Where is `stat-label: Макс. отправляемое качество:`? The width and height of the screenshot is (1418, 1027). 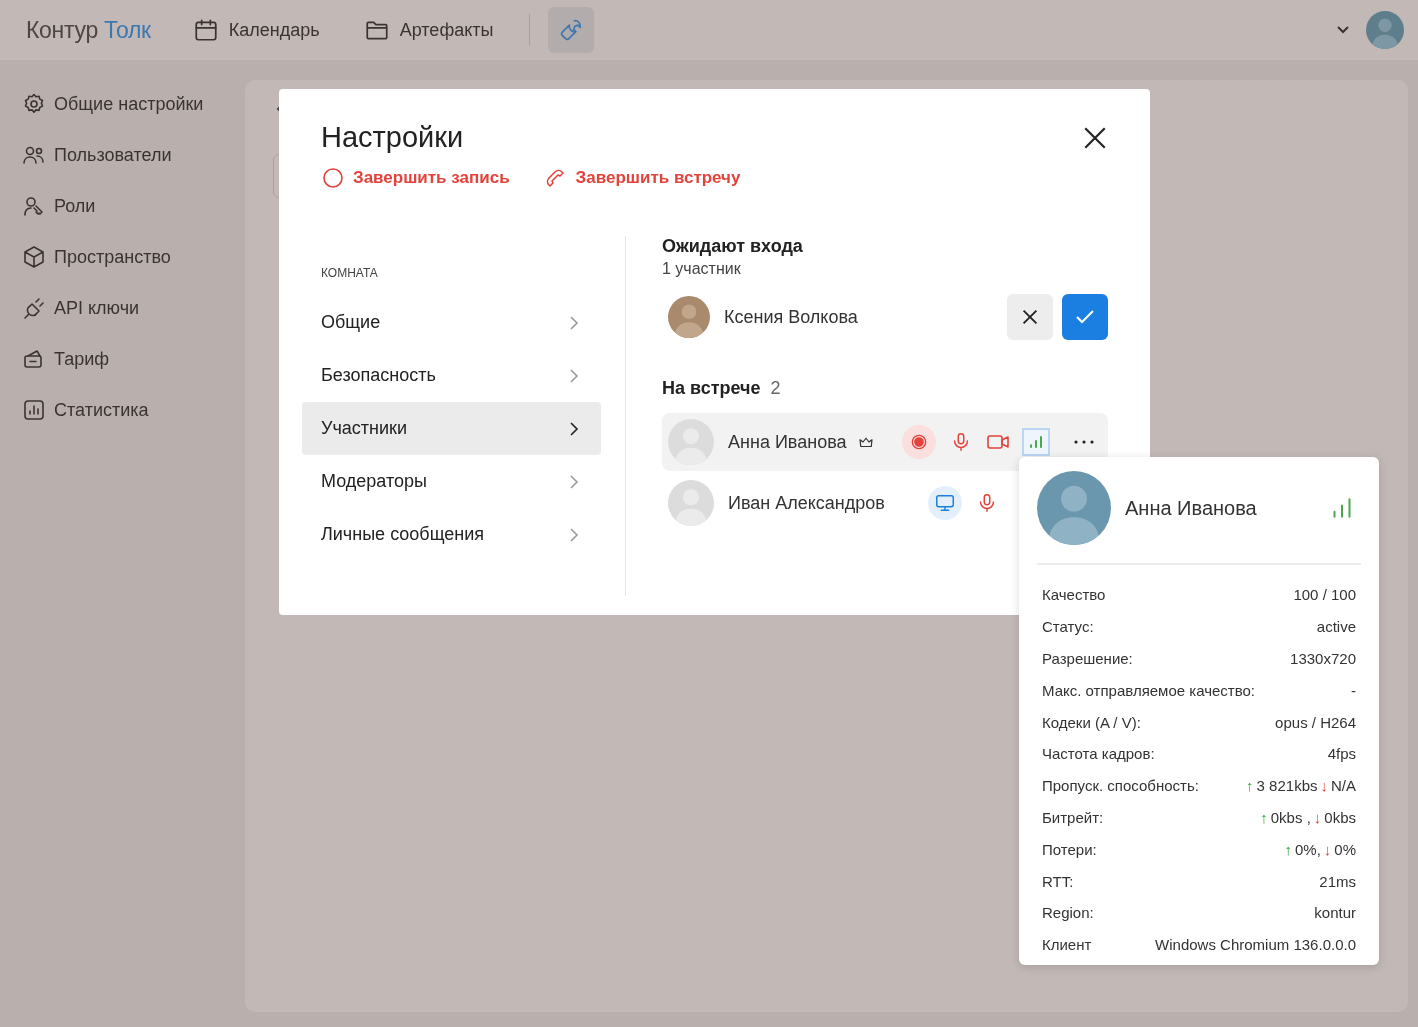
stat-label: Макс. отправляемое качество: is located at coordinates (1148, 690).